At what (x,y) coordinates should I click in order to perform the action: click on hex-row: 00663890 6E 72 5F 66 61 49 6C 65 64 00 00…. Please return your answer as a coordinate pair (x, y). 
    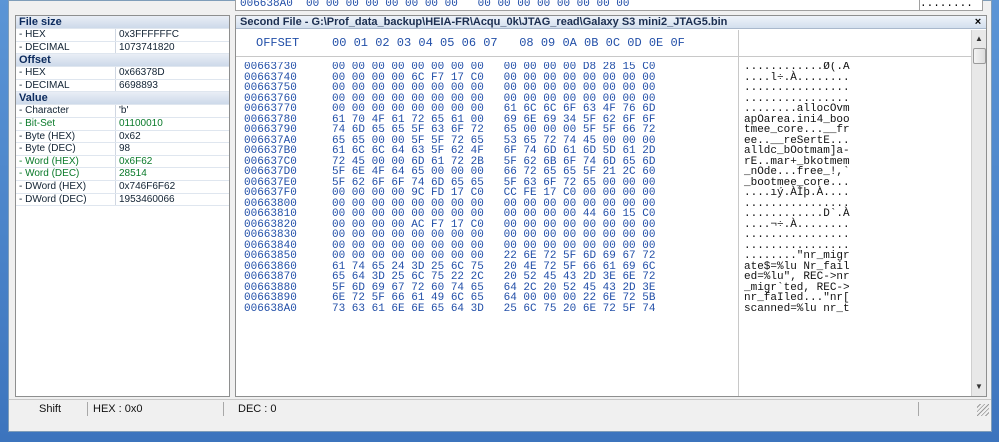
    Looking at the image, I should click on (596, 298).